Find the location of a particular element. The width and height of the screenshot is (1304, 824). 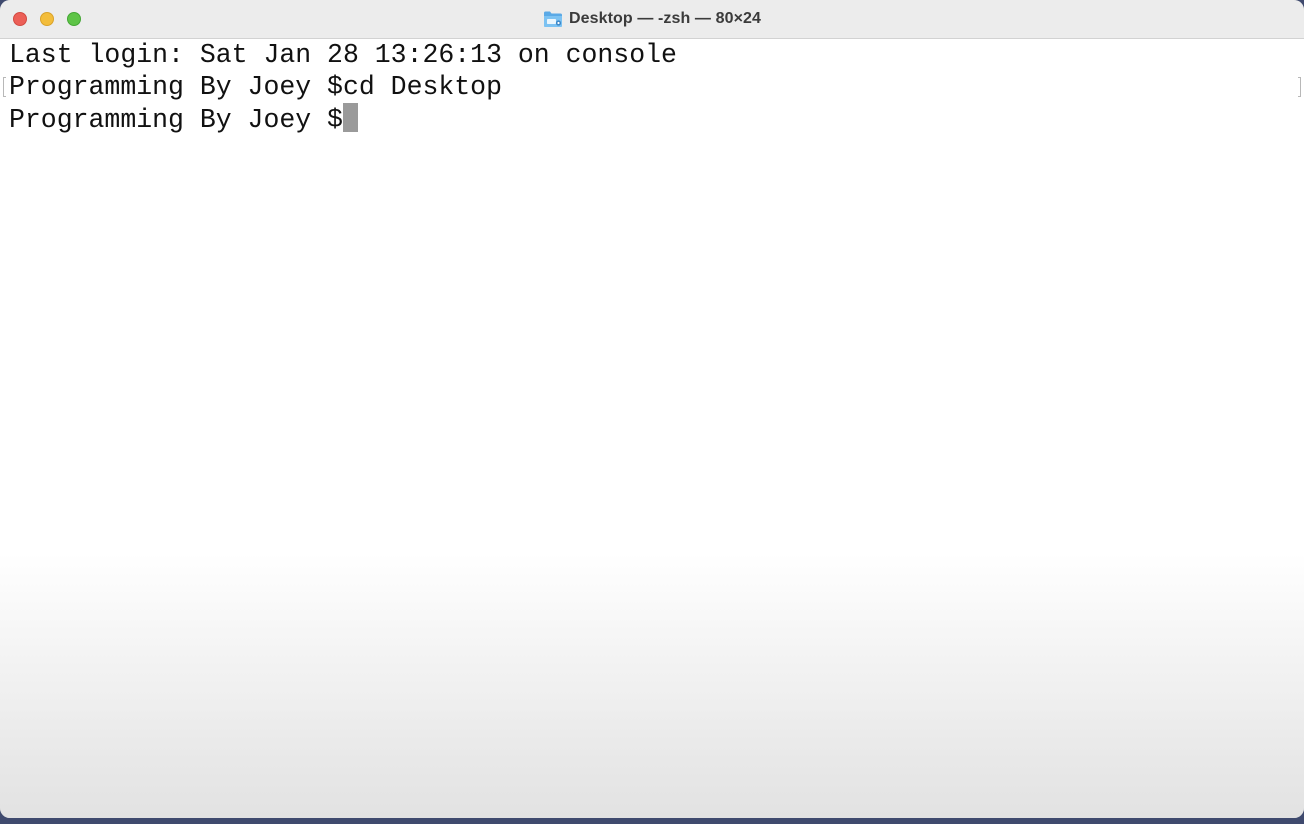

terminal-line: Programming By Joey $cd Desktop is located at coordinates (255, 87).